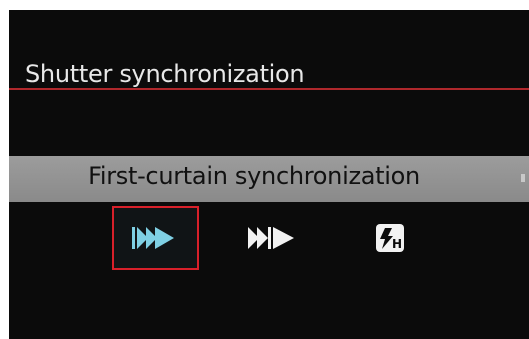 Image resolution: width=529 pixels, height=339 pixels. I want to click on high-speed-sync-option: H, so click(389, 238).